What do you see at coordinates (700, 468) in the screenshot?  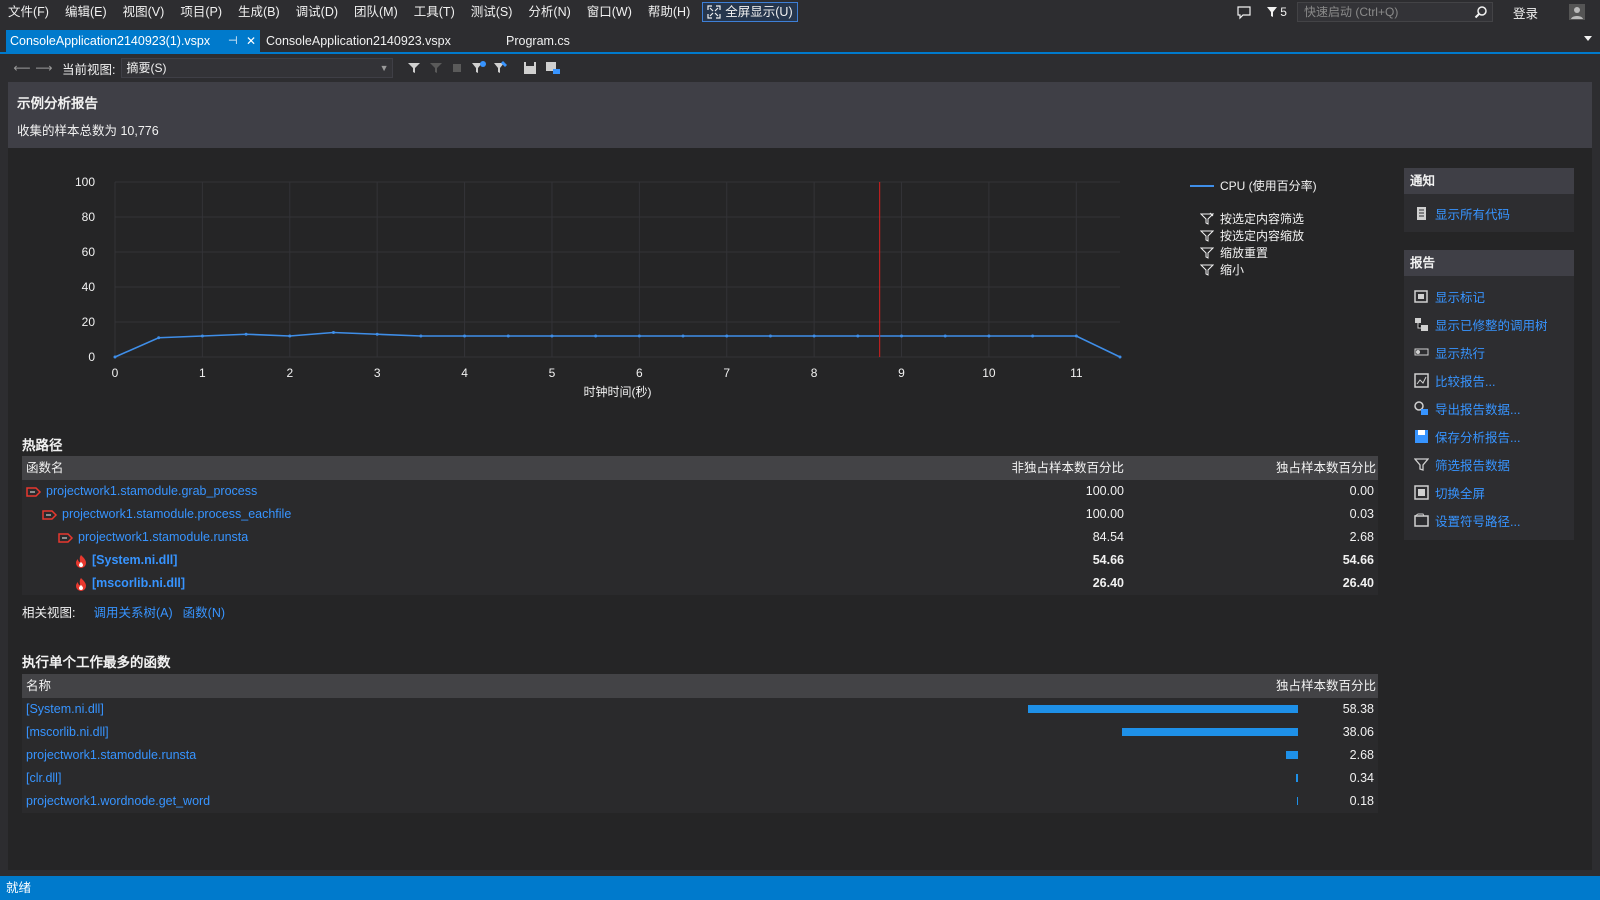 I see `hot-path-header-row: 函数名 非独占样本数百分比 独占样本数百分比` at bounding box center [700, 468].